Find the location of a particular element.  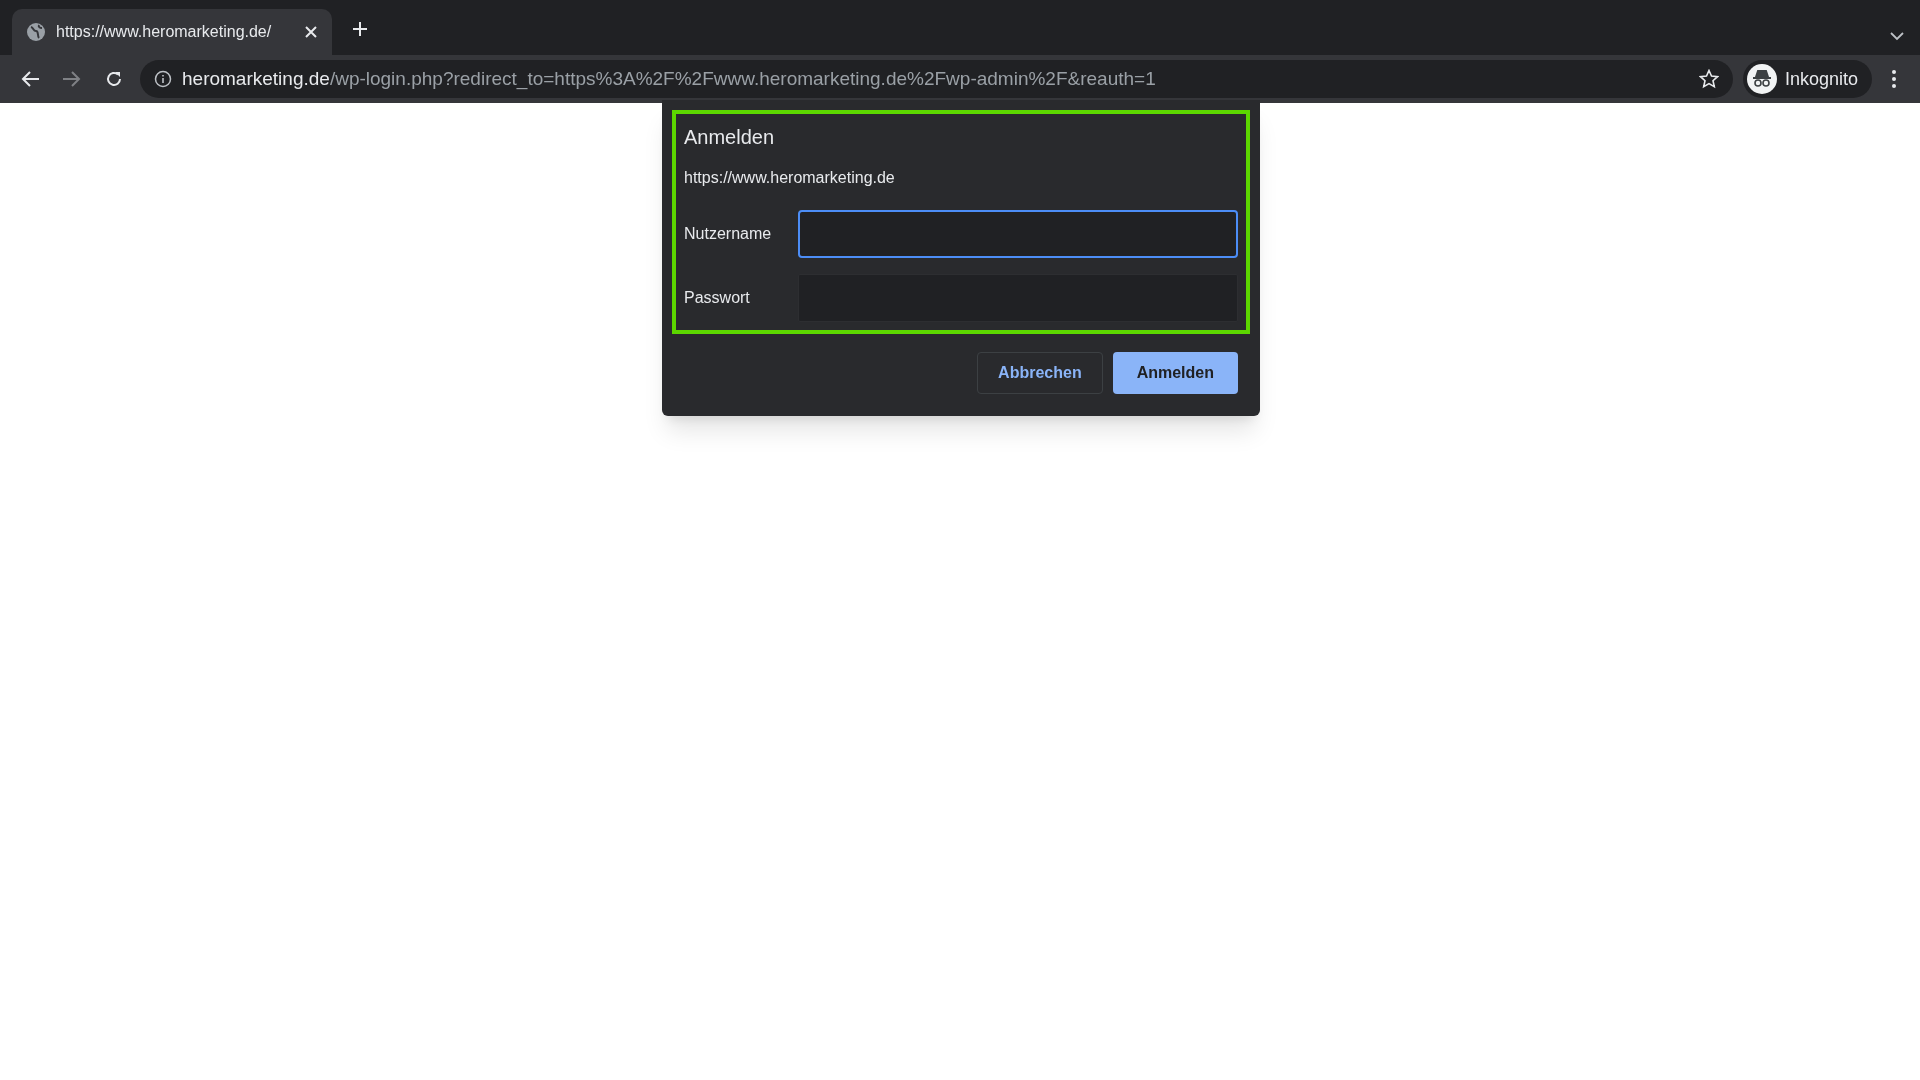

chevron-down-icon is located at coordinates (1897, 36).